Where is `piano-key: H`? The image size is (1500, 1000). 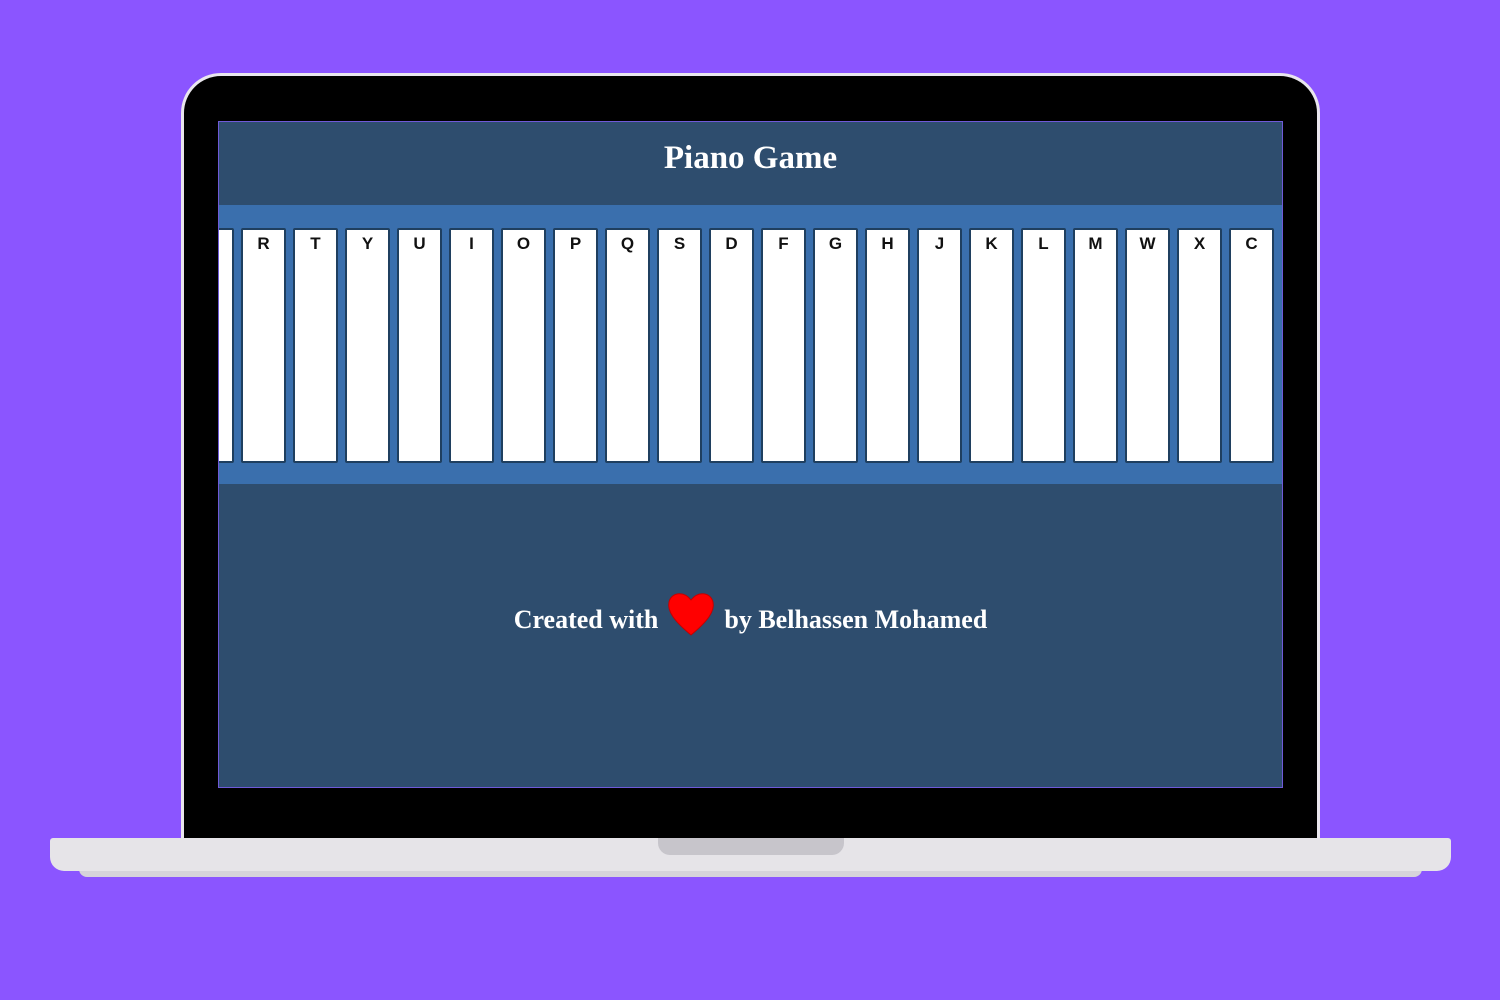 piano-key: H is located at coordinates (887, 345).